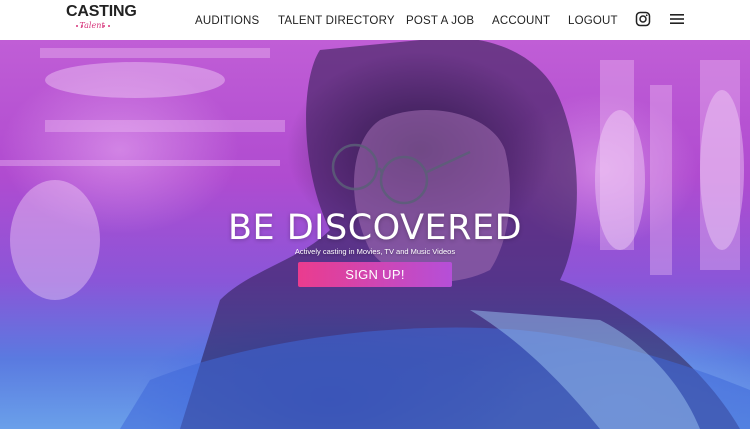 This screenshot has height=429, width=750. I want to click on hero-title: BE DISCOVERED, so click(375, 228).